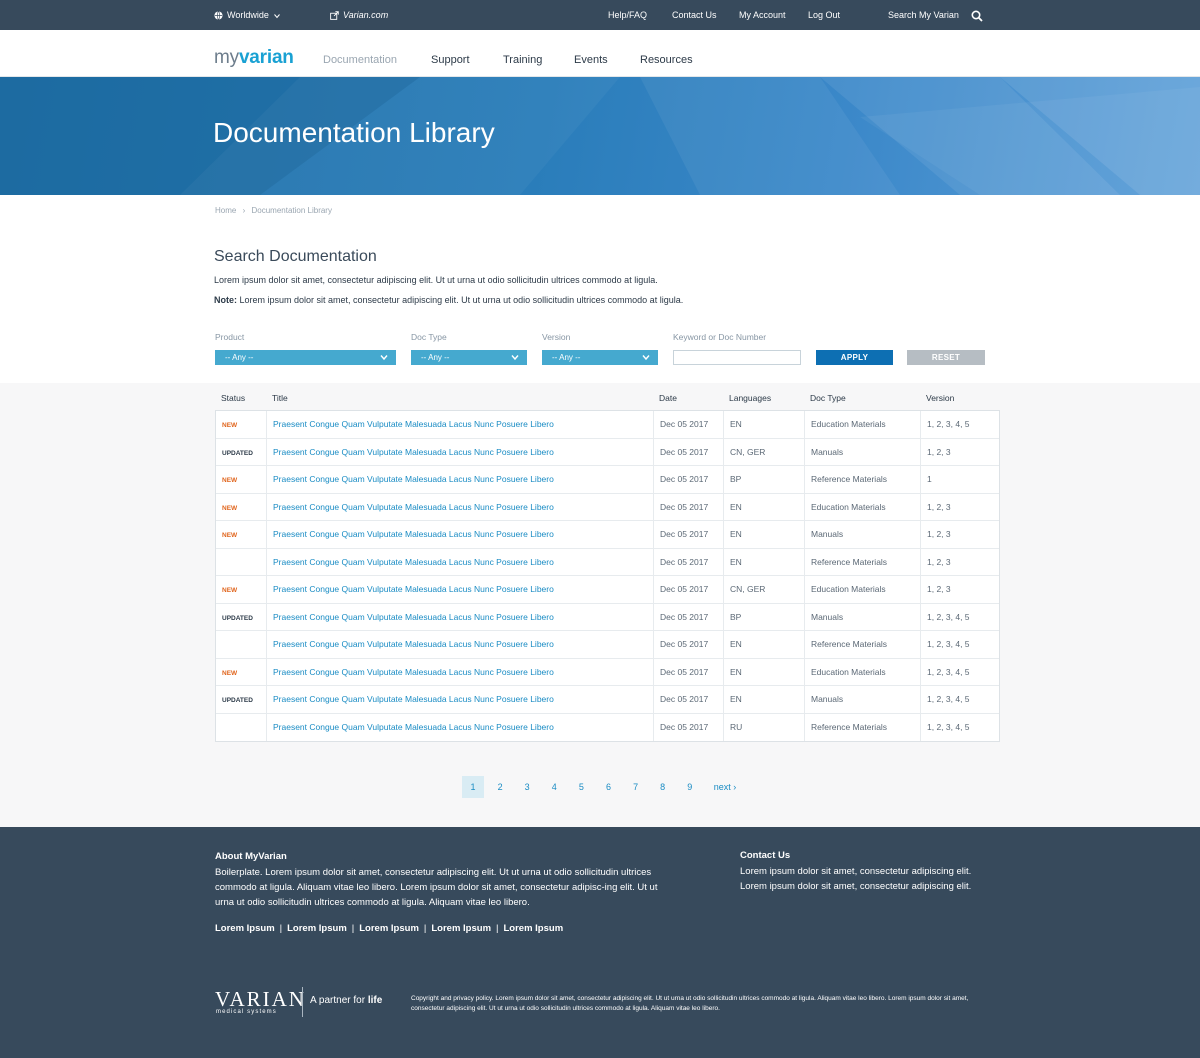 This screenshot has height=1058, width=1200. I want to click on page-link-6: 6, so click(609, 787).